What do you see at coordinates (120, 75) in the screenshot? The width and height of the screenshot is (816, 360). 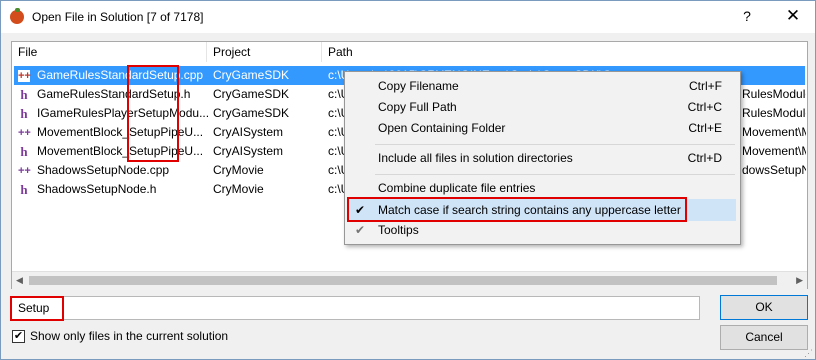 I see `file-name: GameRulesStandardSetup.cpp` at bounding box center [120, 75].